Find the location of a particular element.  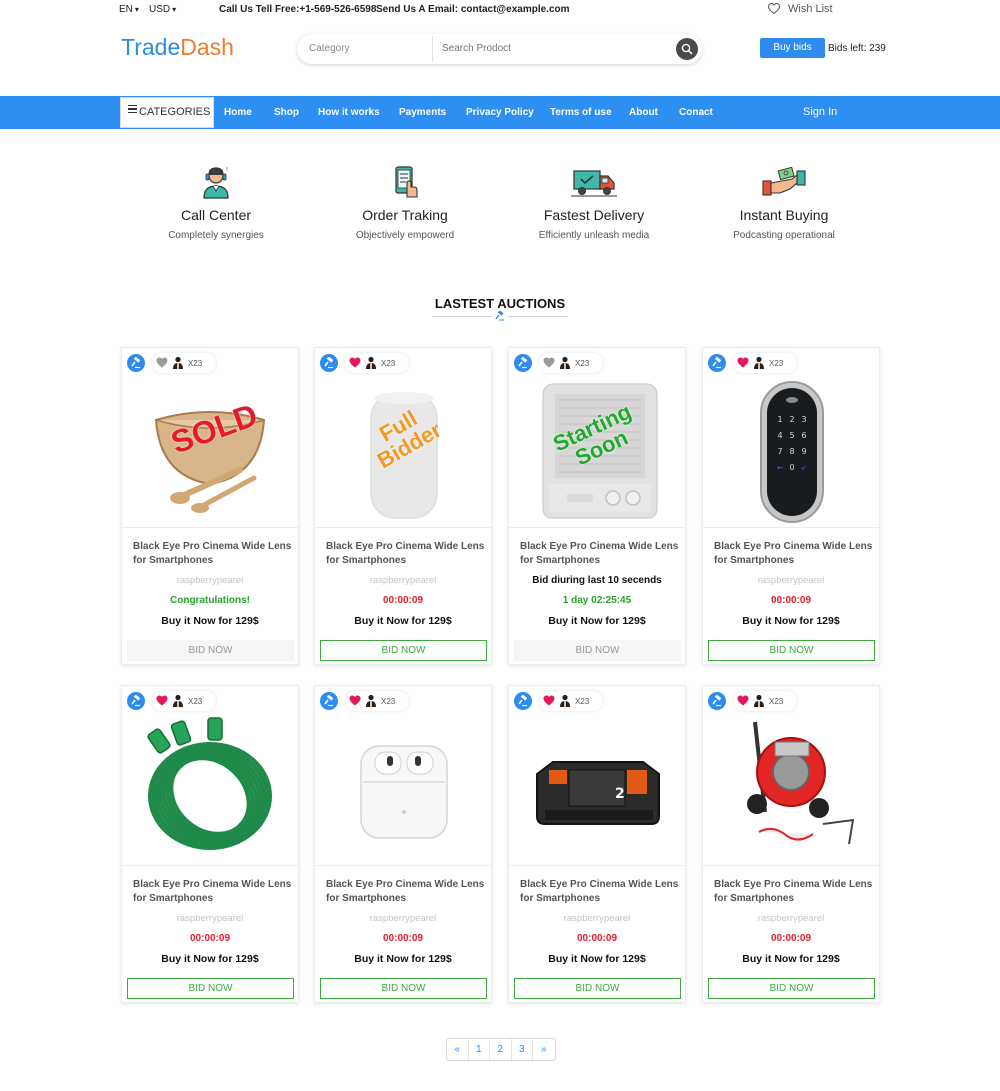

pagination-next: » is located at coordinates (544, 1049).